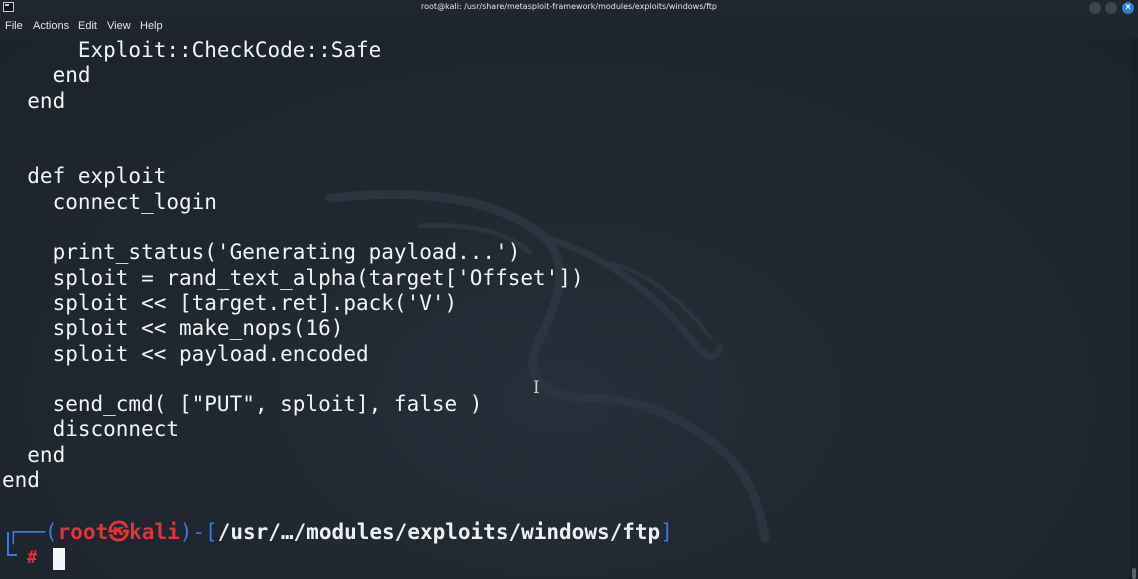 The width and height of the screenshot is (1138, 579). Describe the element at coordinates (198, 532) in the screenshot. I see `prompt-mid: )-[` at that location.